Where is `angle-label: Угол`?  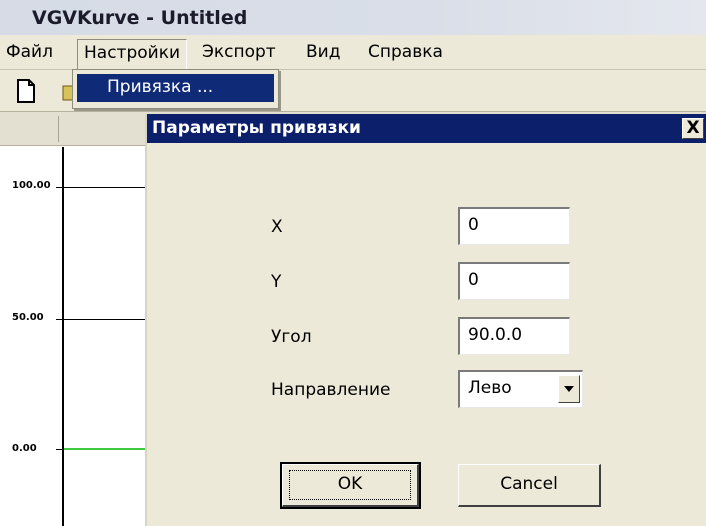
angle-label: Угол is located at coordinates (291, 337).